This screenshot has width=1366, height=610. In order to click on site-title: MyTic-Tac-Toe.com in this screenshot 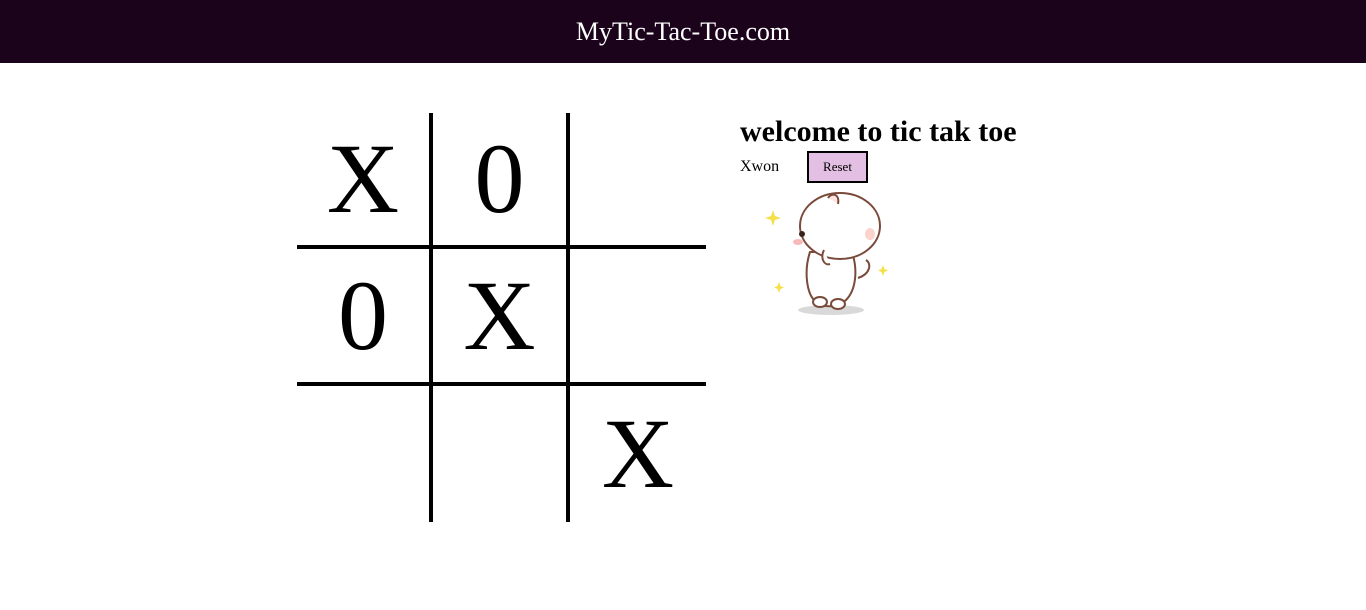, I will do `click(683, 31)`.